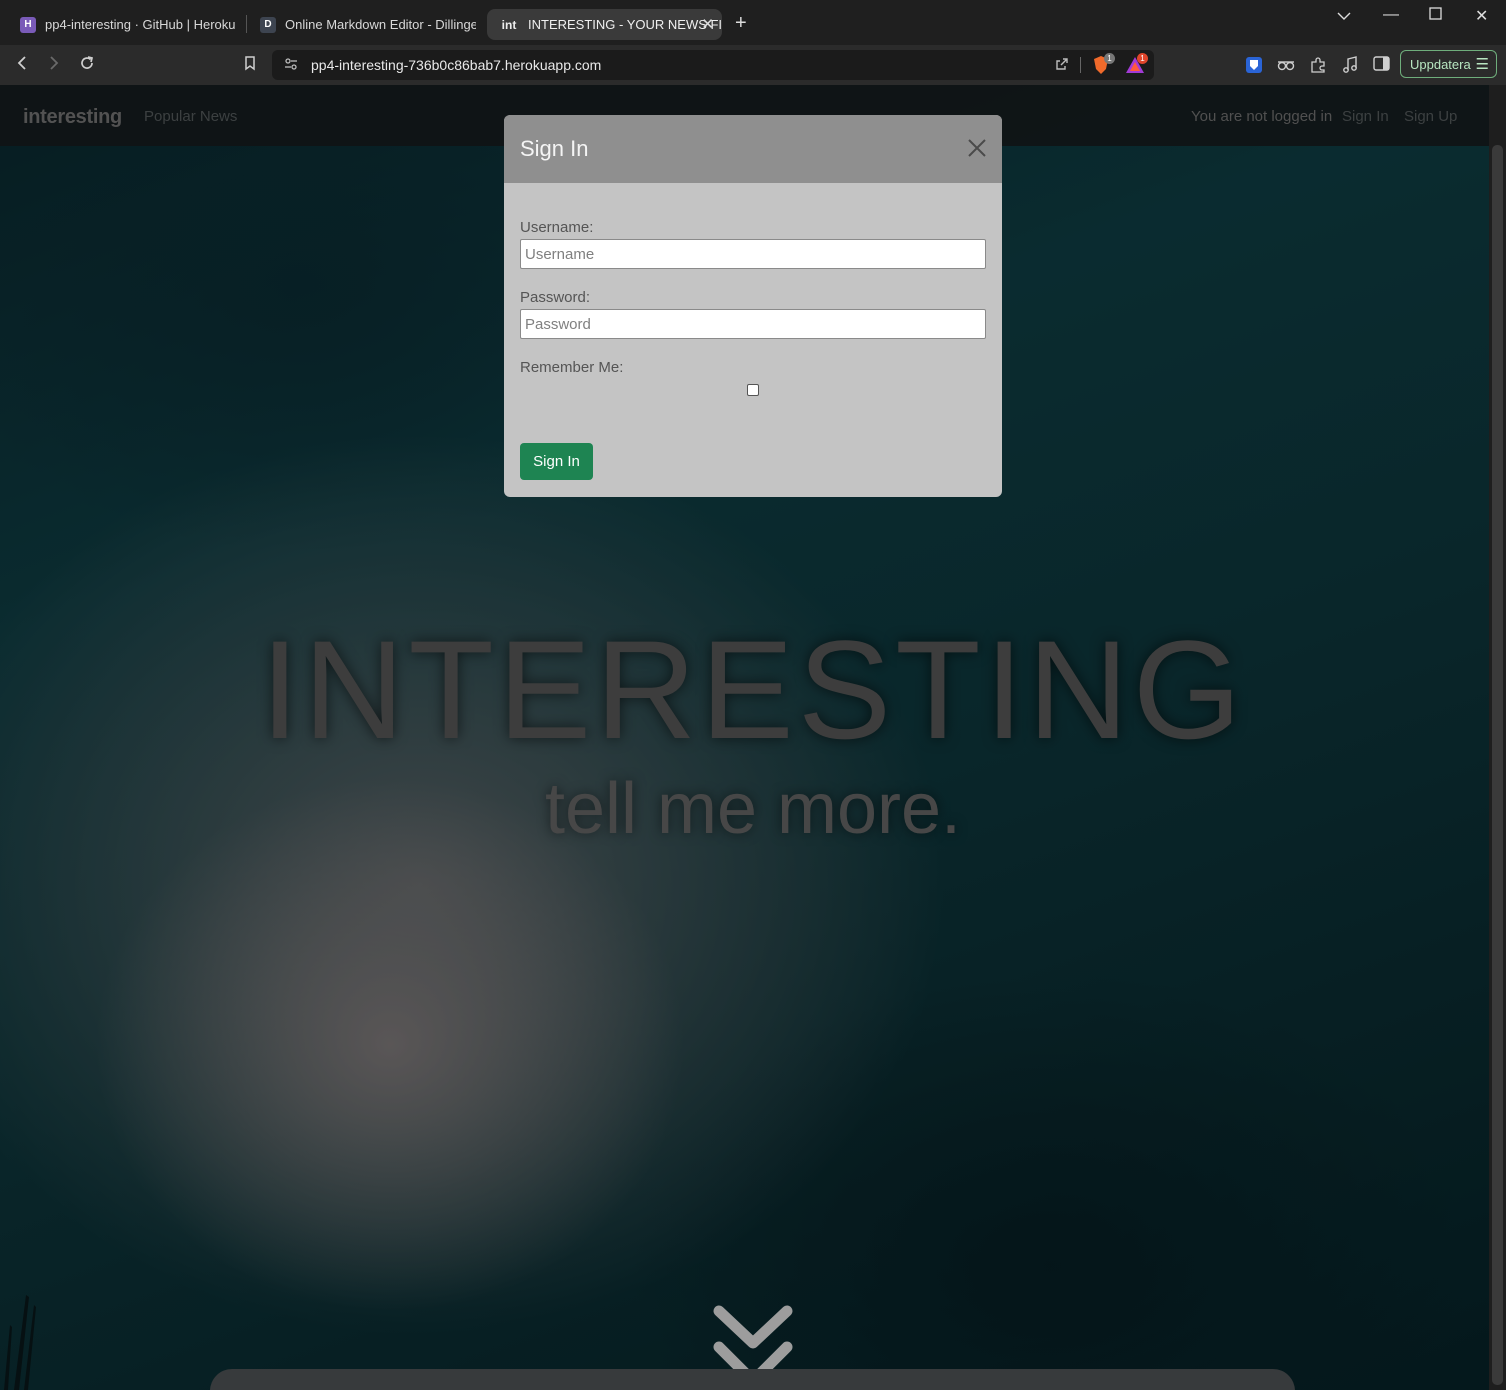 The height and width of the screenshot is (1390, 1506). What do you see at coordinates (753, 254) in the screenshot?
I see `username-input` at bounding box center [753, 254].